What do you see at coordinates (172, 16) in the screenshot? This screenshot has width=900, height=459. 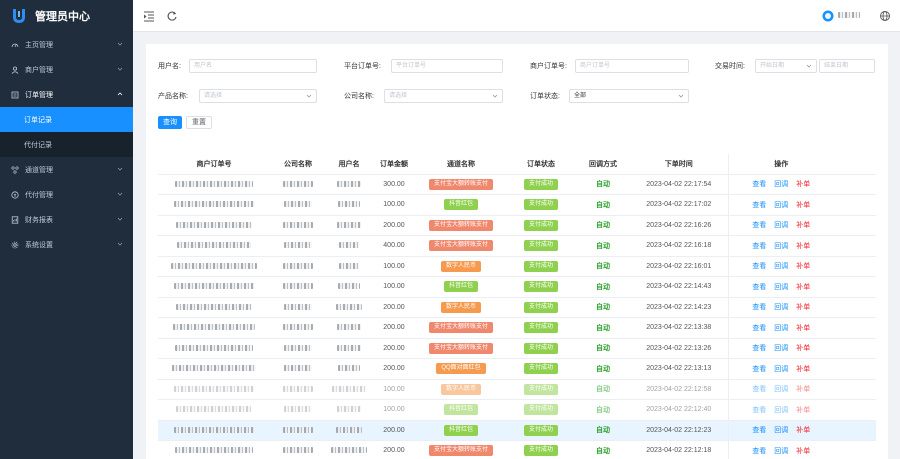 I see `refresh-icon` at bounding box center [172, 16].